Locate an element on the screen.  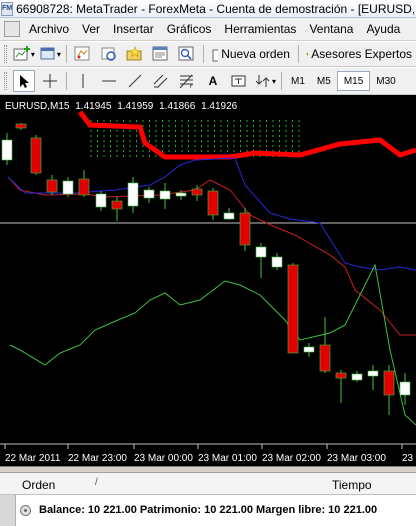
terminal-button is located at coordinates (161, 54).